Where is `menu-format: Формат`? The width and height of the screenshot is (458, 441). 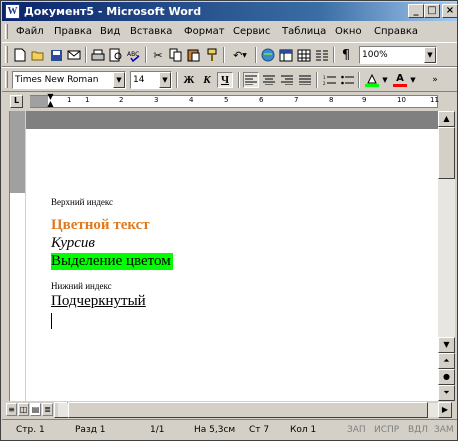
menu-format: Формат is located at coordinates (204, 31).